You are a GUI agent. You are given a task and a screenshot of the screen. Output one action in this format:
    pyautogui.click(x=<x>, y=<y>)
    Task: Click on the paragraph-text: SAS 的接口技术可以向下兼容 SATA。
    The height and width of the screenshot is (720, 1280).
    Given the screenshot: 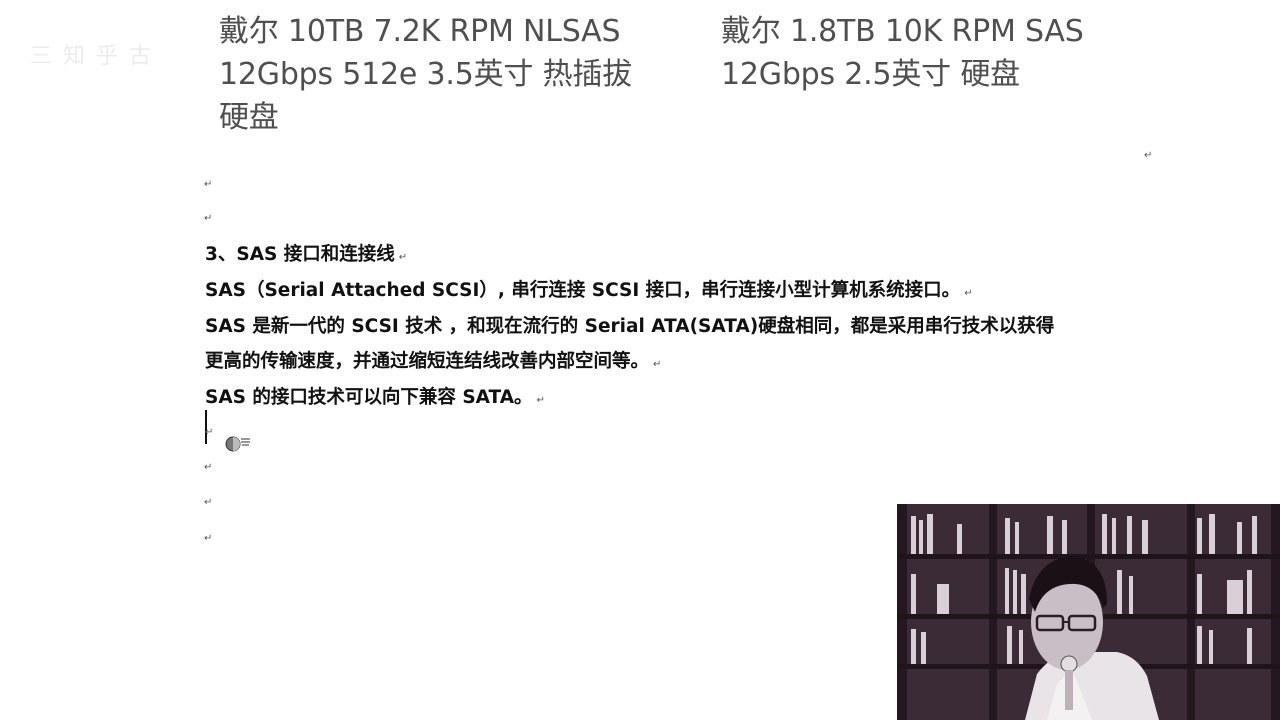 What is the action you would take?
    pyautogui.click(x=369, y=397)
    